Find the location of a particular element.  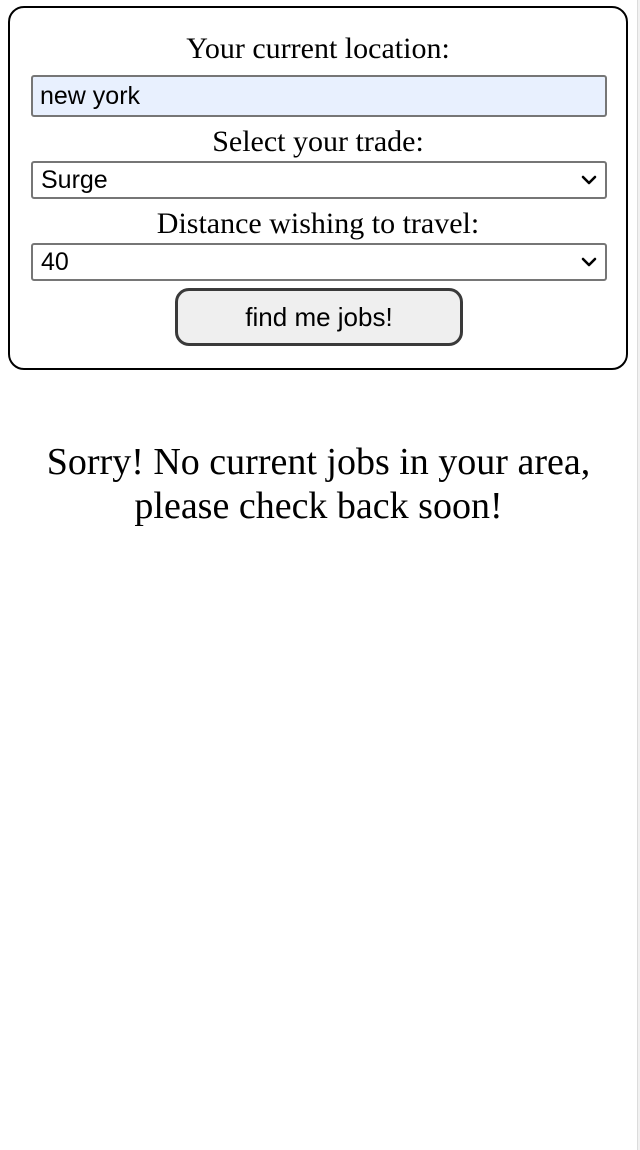

no-jobs-message-line-1: Sorry! No current jobs in your area, is located at coordinates (318, 462).